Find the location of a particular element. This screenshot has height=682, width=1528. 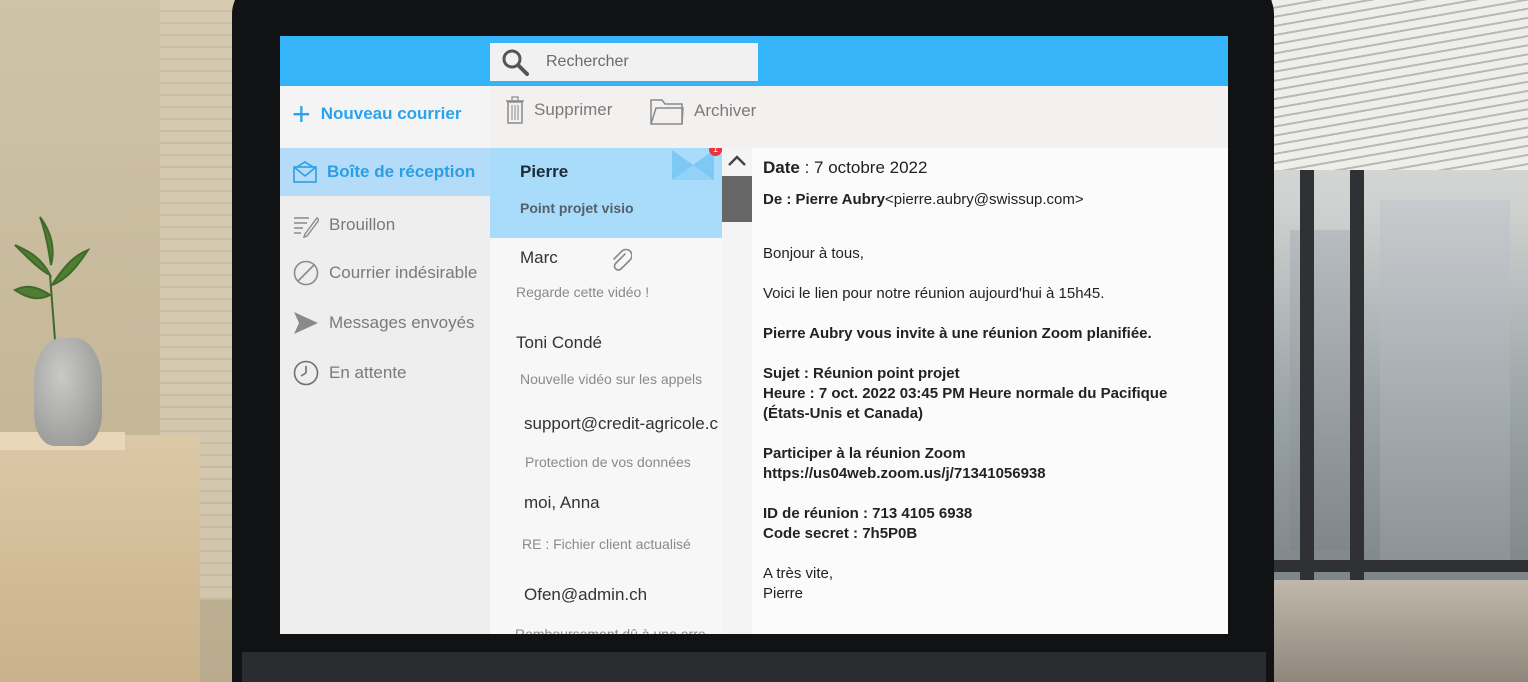

message-subject: Protection de vos données is located at coordinates (608, 462).